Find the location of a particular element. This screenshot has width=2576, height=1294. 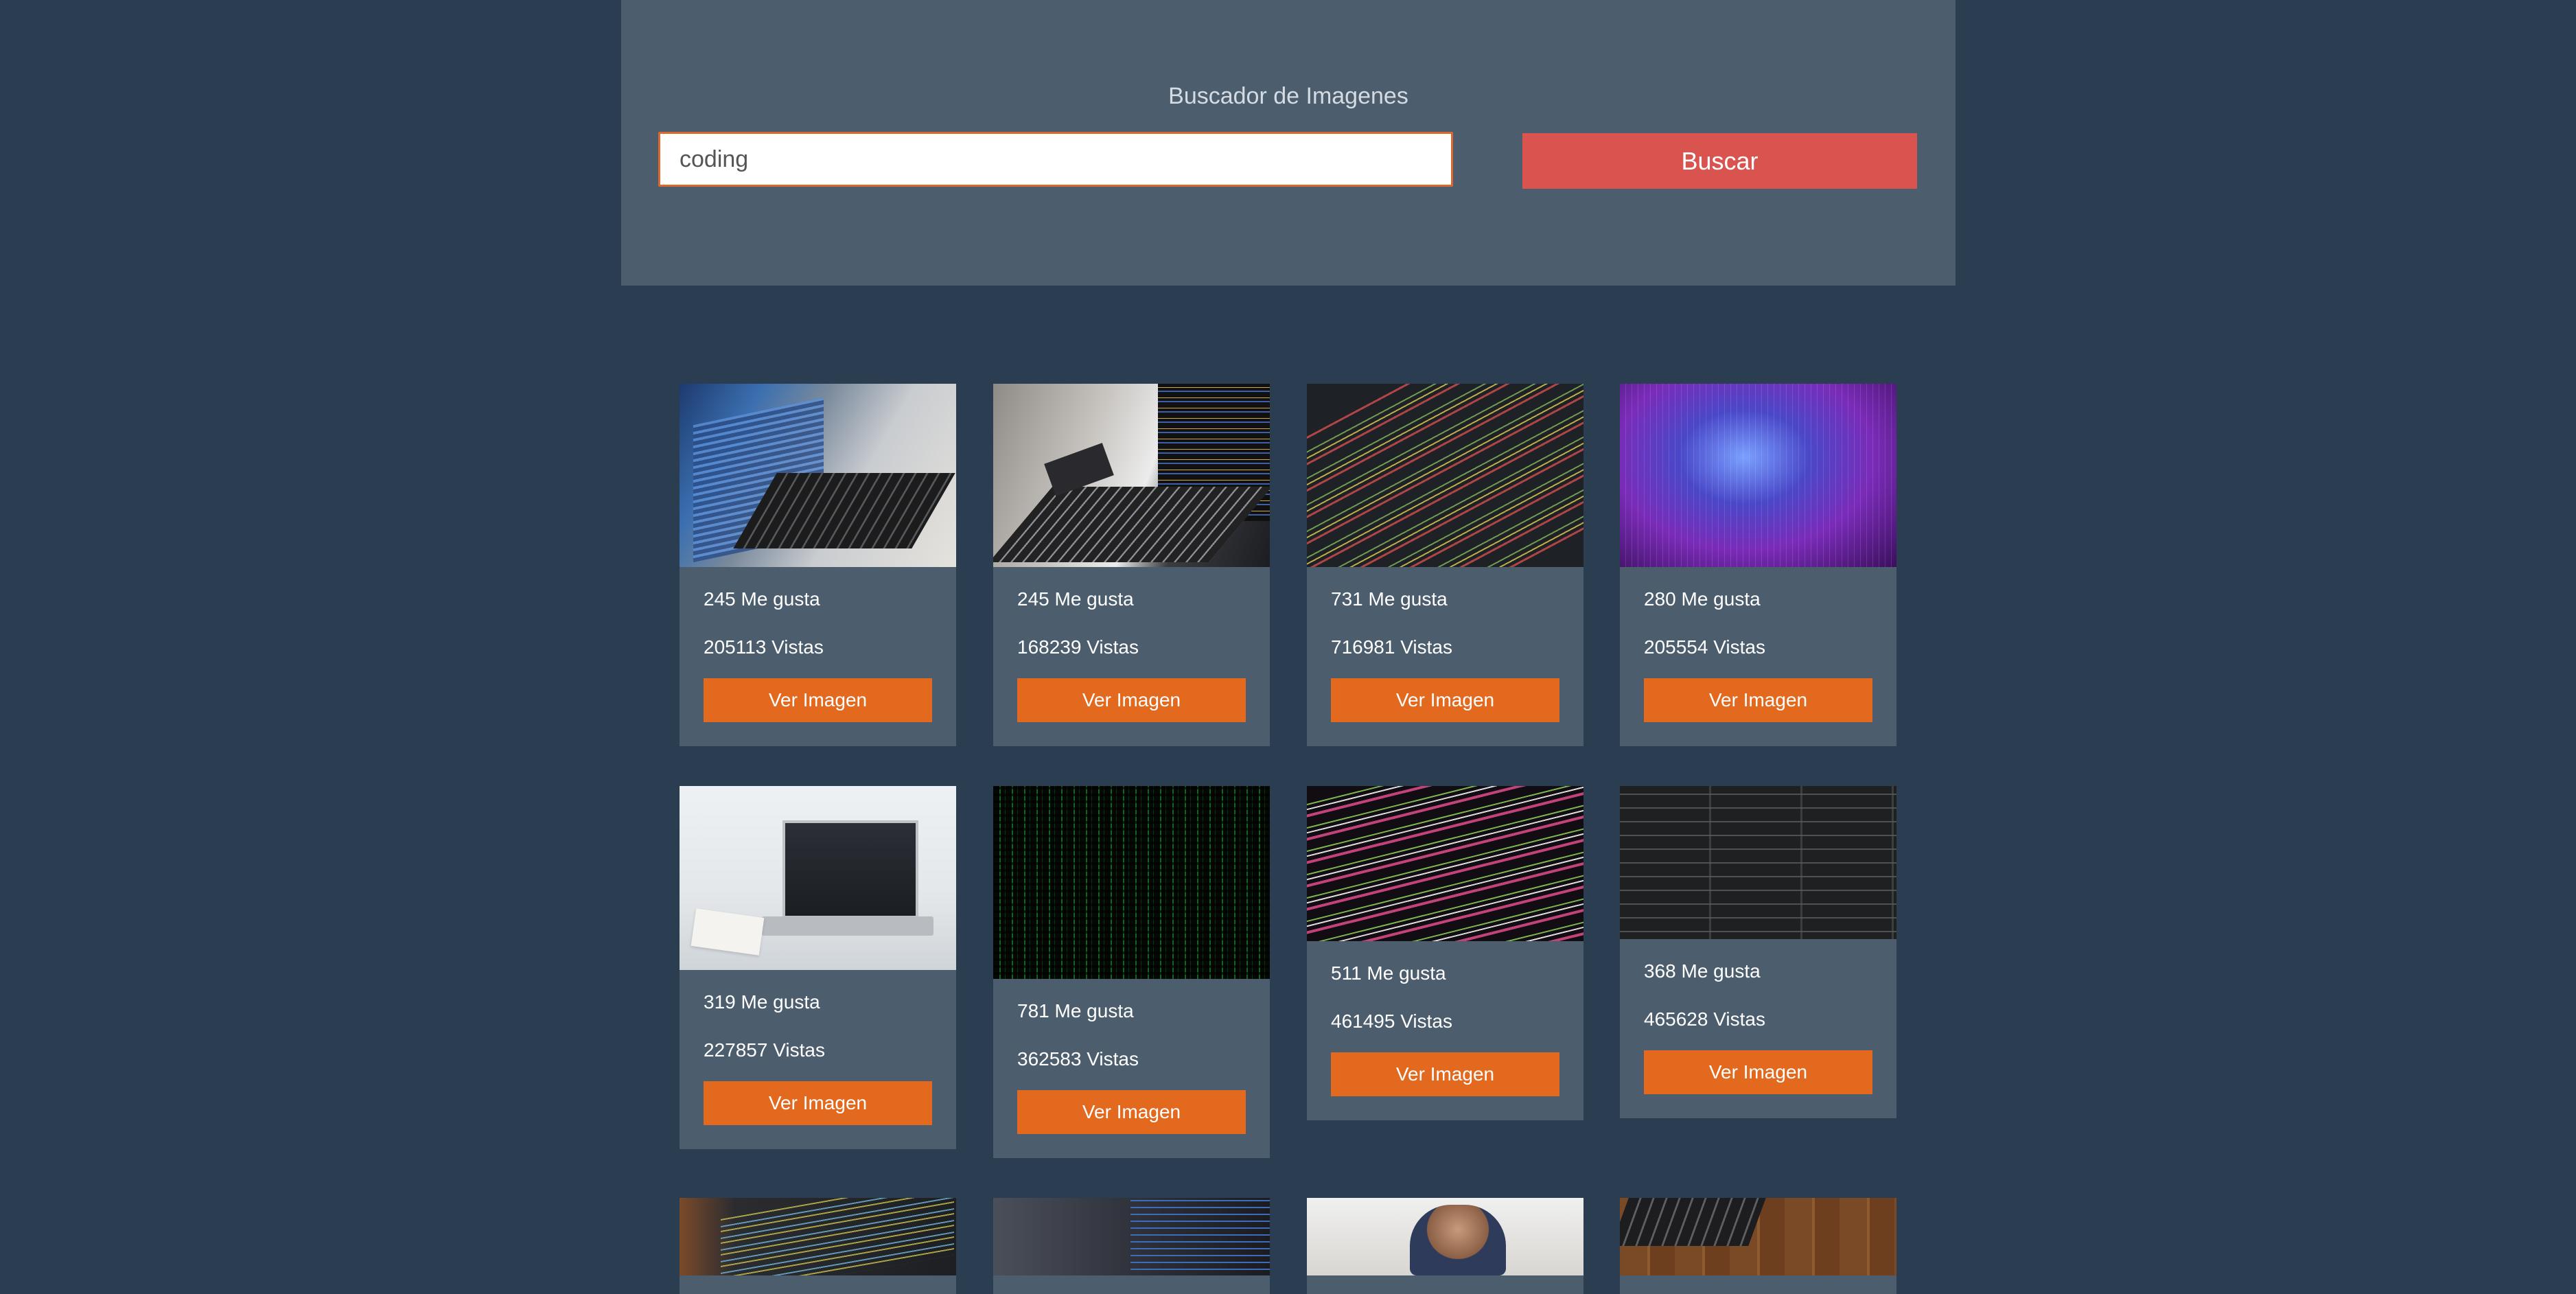

views-count: 205554 Vistas is located at coordinates (1704, 647).